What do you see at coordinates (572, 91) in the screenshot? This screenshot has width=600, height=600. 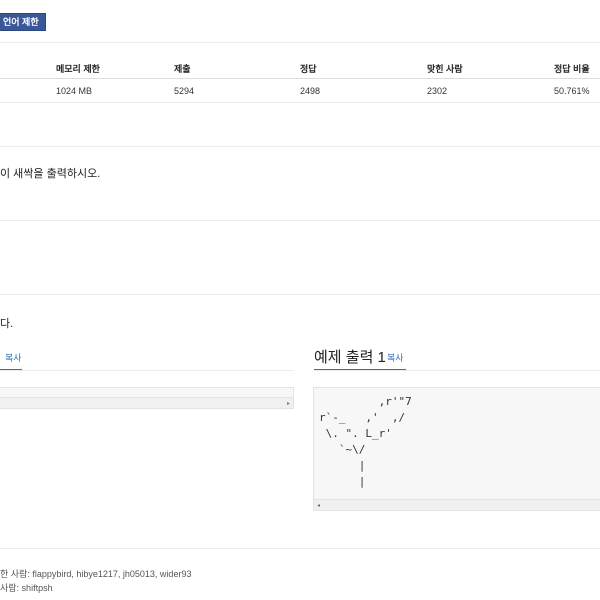 I see `cell-accept-ratio: 50.761%` at bounding box center [572, 91].